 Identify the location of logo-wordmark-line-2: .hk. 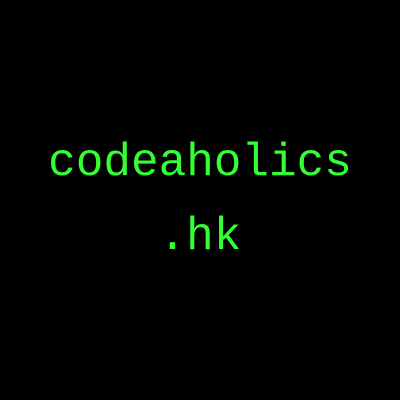
(200, 237).